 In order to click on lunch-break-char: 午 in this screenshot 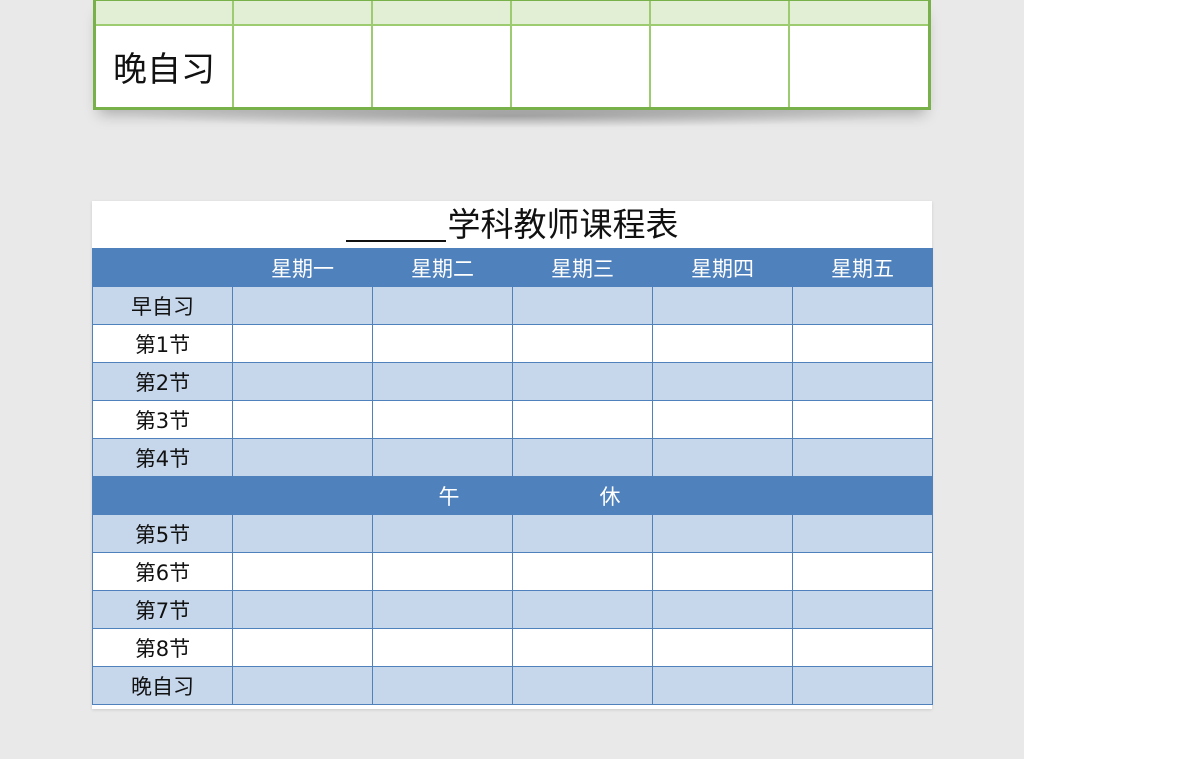, I will do `click(449, 496)`.